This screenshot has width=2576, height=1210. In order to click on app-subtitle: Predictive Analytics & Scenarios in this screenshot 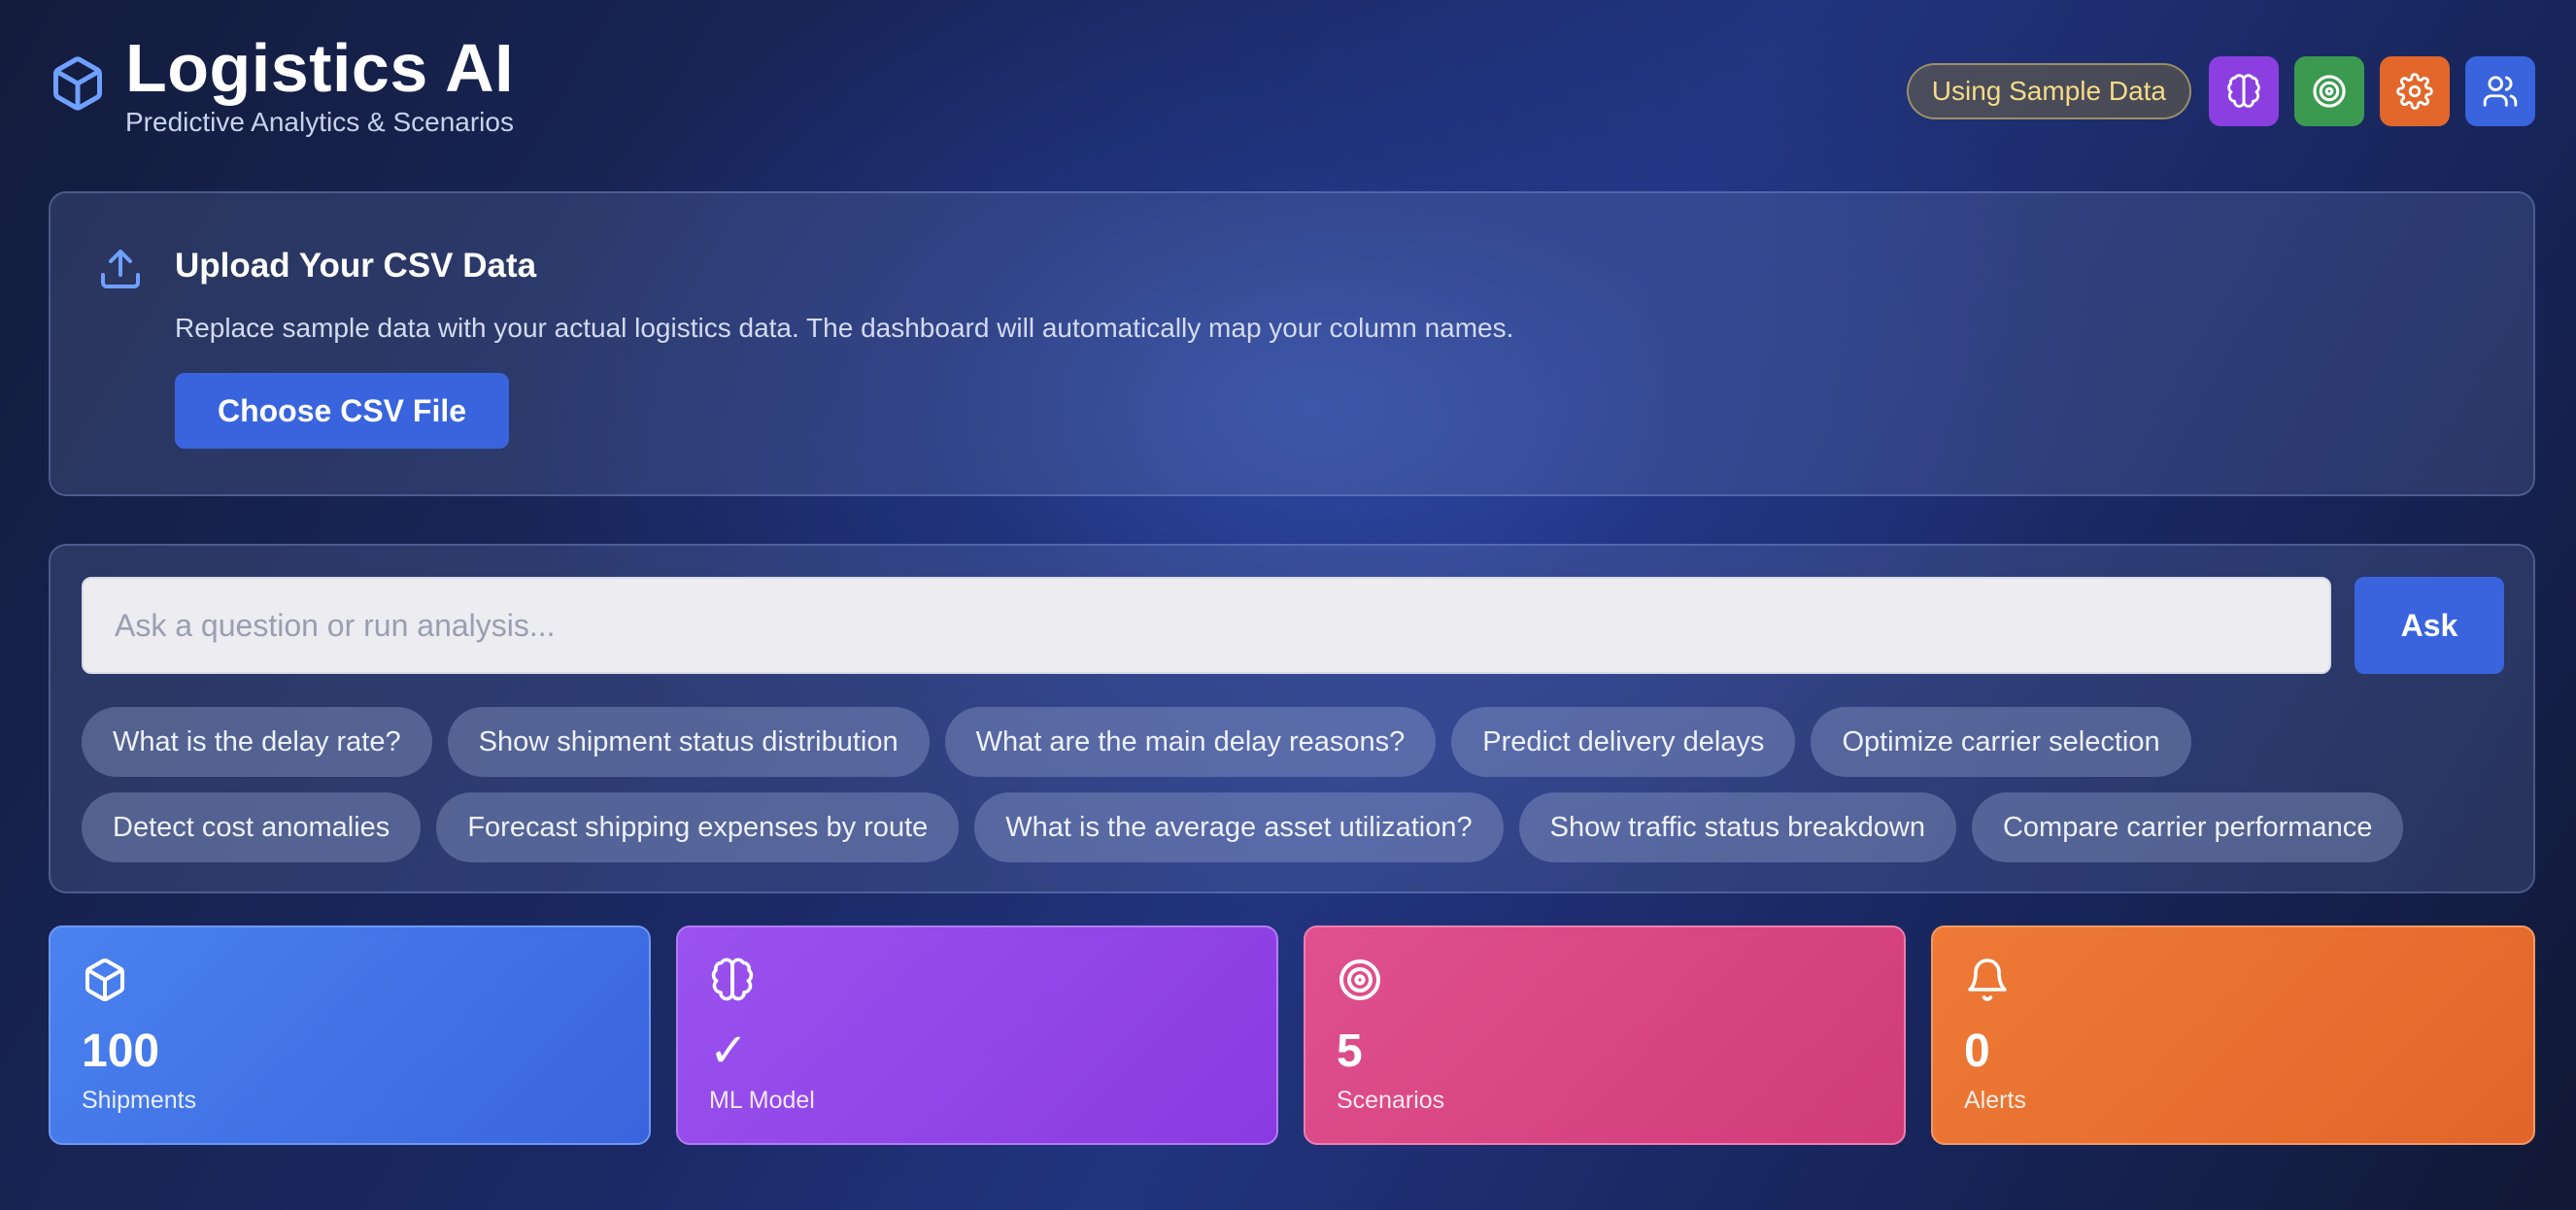, I will do `click(319, 122)`.